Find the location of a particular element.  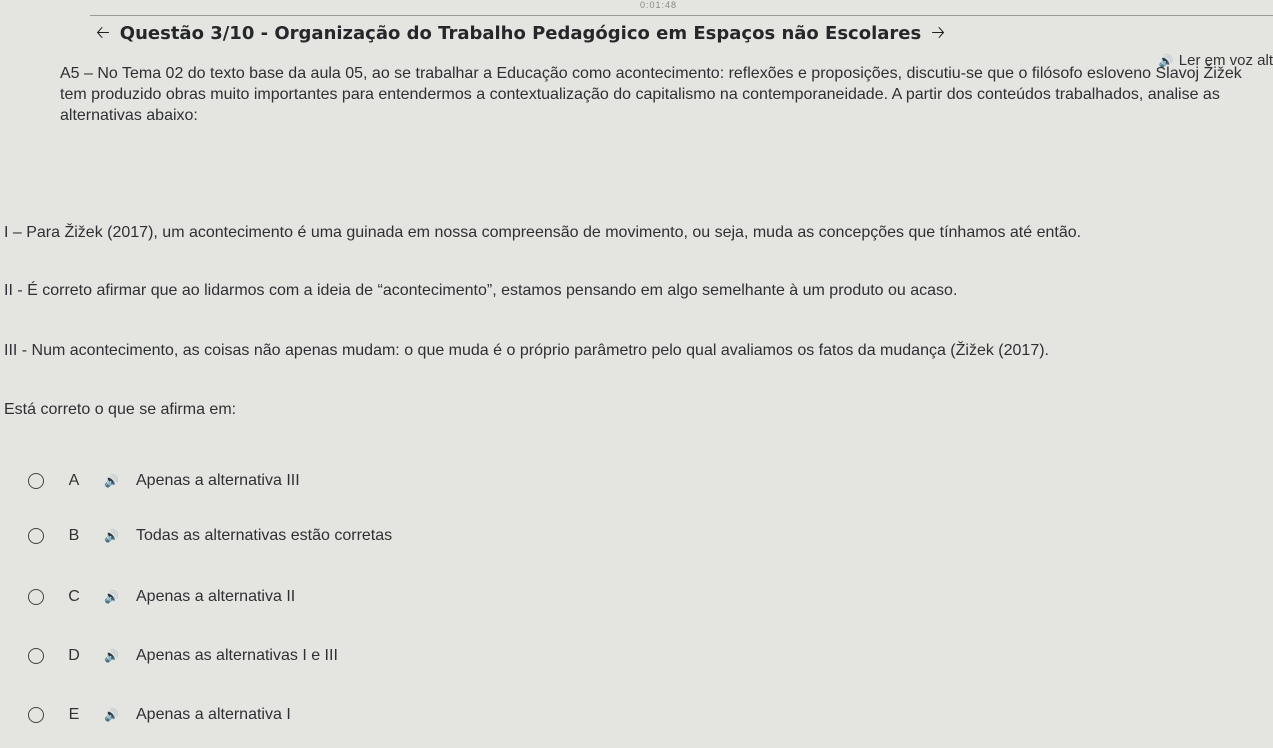

option-e: E 🔊 Apenas a alternativa I is located at coordinates (278, 715).